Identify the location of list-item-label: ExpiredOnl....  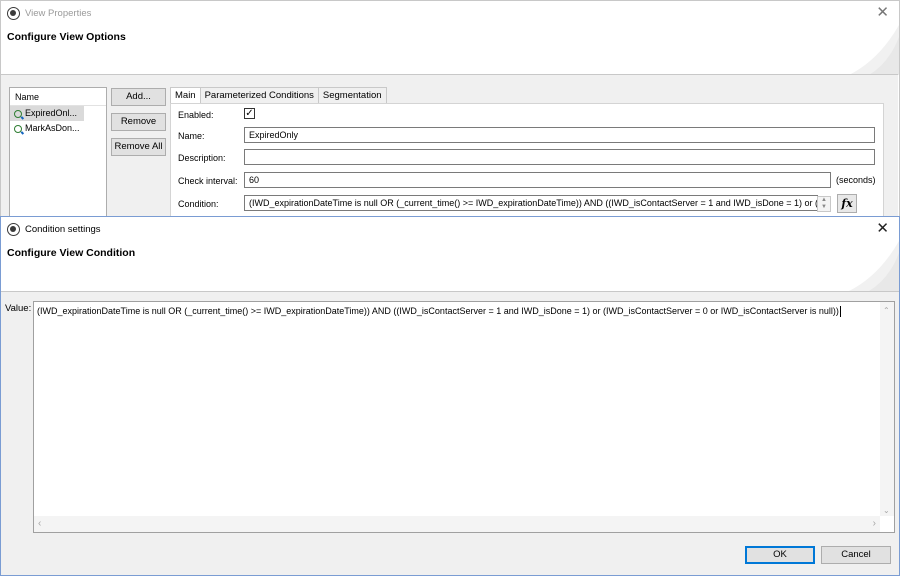
(51, 113).